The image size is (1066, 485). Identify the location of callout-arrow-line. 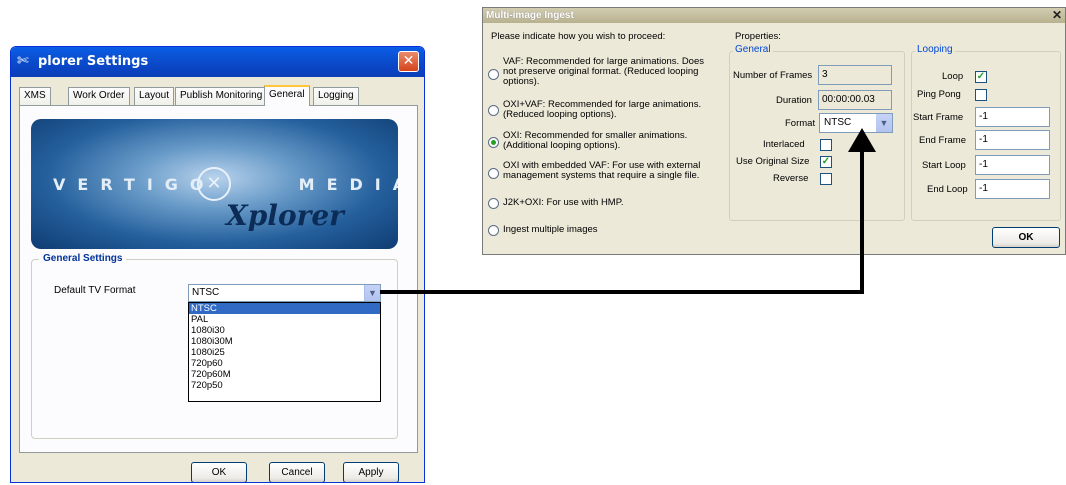
(622, 222).